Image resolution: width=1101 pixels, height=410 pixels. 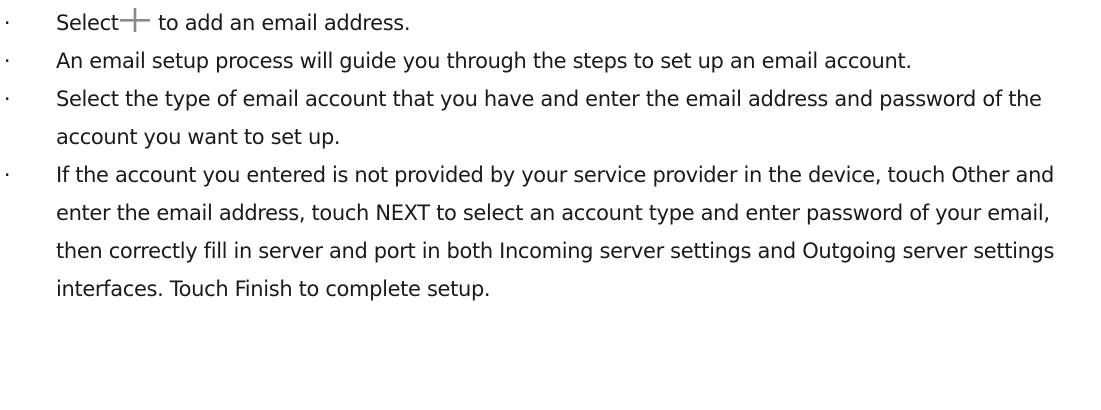 I want to click on finish-label: Finish, so click(x=263, y=289).